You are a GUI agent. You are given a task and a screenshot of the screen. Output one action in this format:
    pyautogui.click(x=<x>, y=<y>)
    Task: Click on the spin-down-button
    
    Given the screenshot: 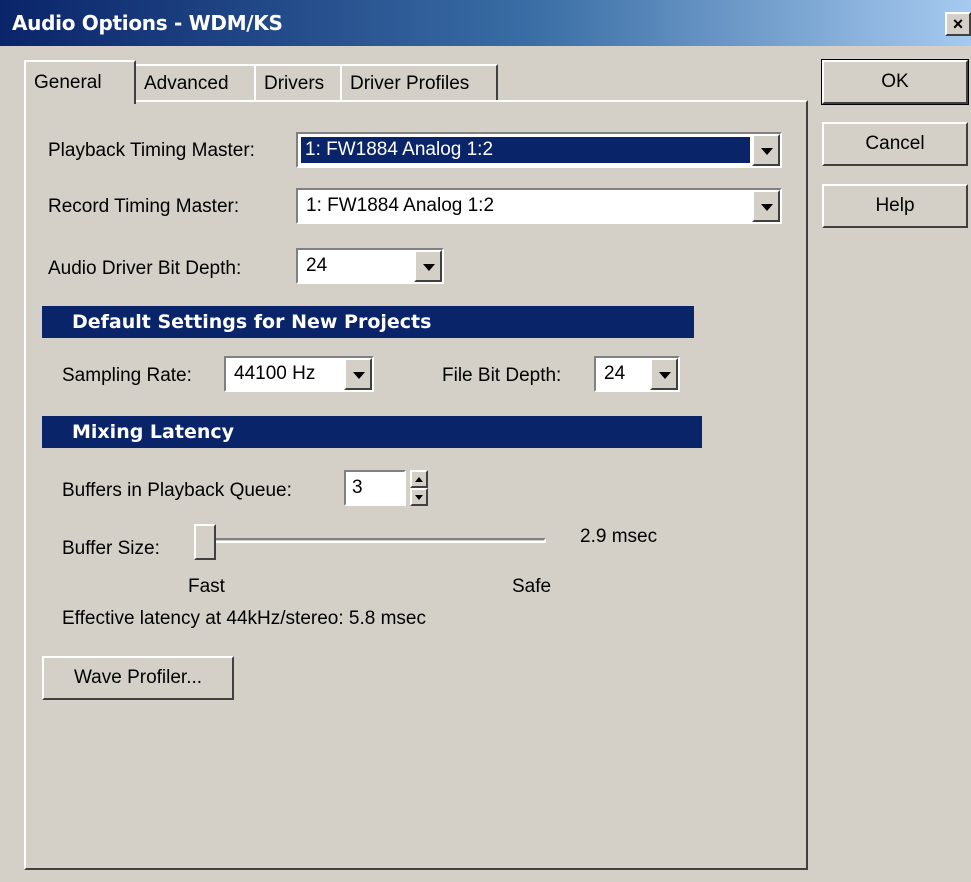 What is the action you would take?
    pyautogui.click(x=419, y=497)
    